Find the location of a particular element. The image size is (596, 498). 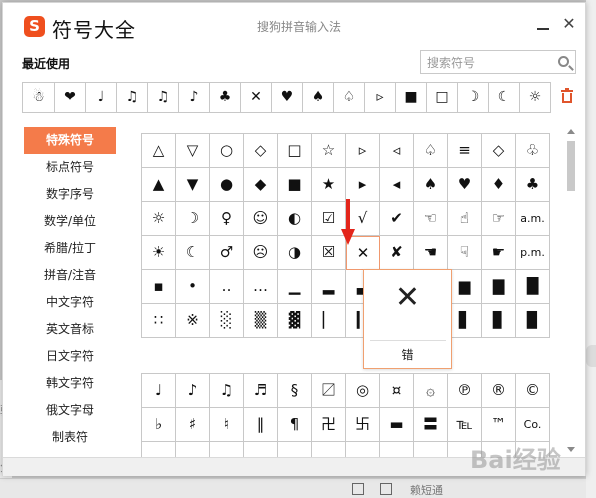

symbol-cell: ▉ is located at coordinates (533, 321).